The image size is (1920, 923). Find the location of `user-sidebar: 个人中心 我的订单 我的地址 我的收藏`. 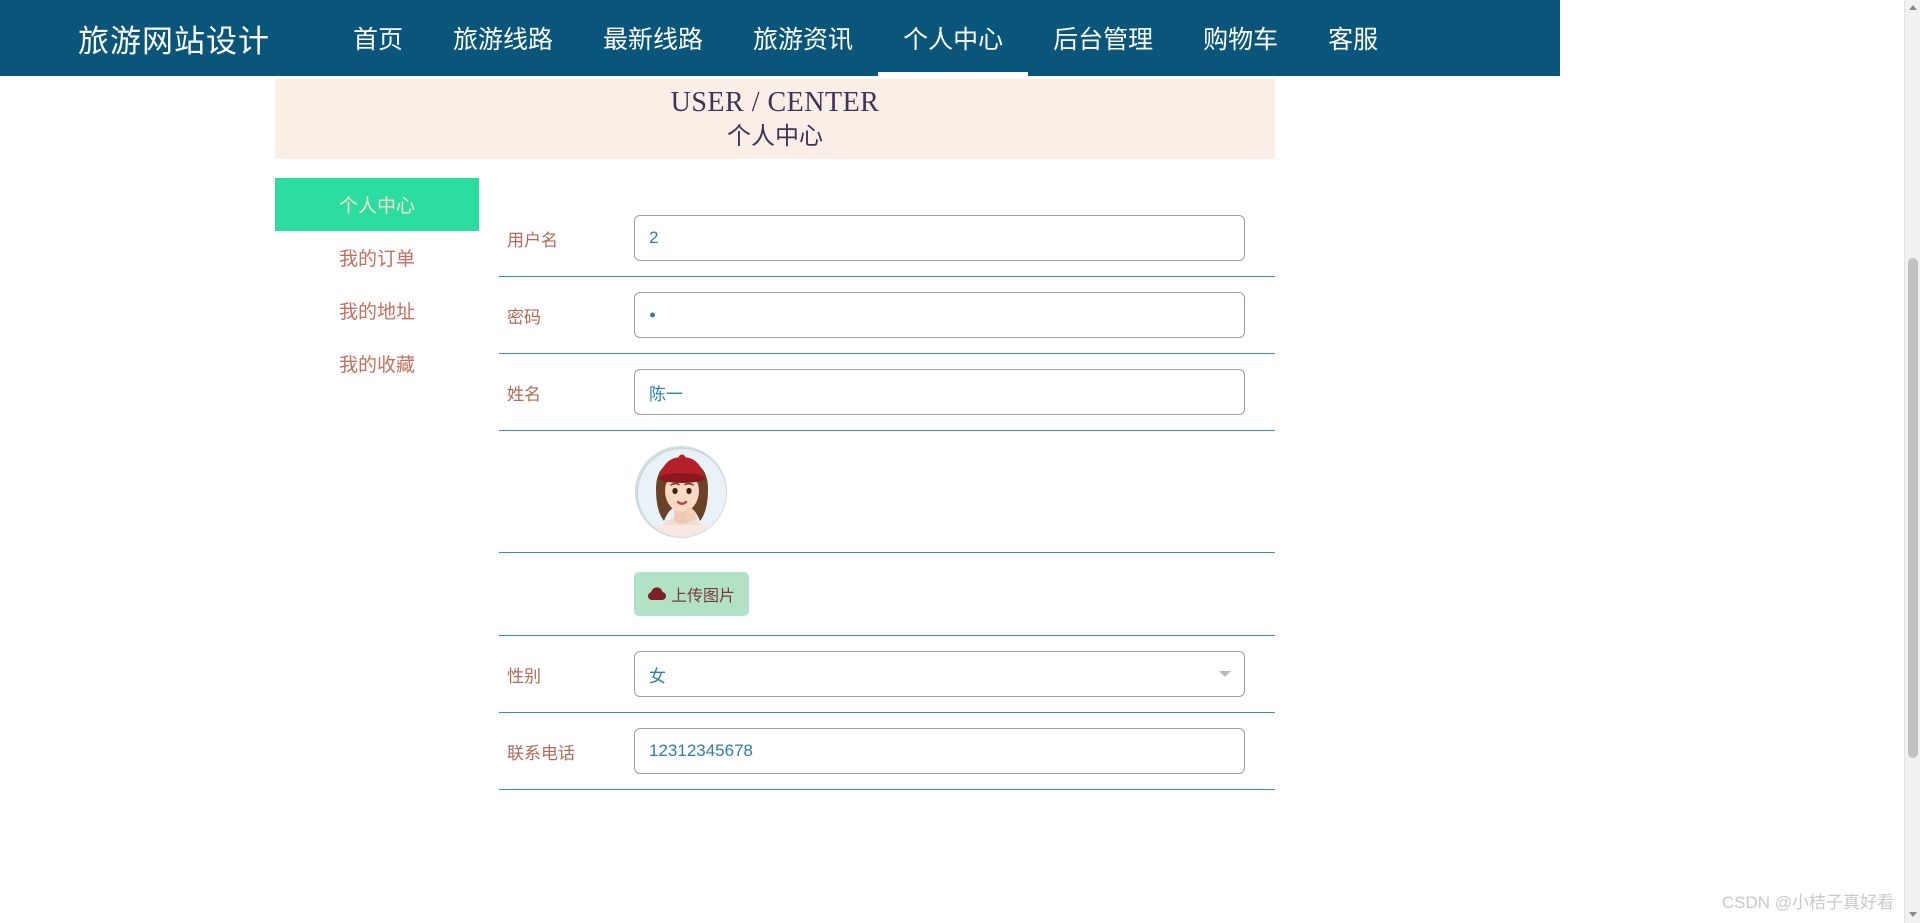

user-sidebar: 个人中心 我的订单 我的地址 我的收藏 is located at coordinates (377, 284).